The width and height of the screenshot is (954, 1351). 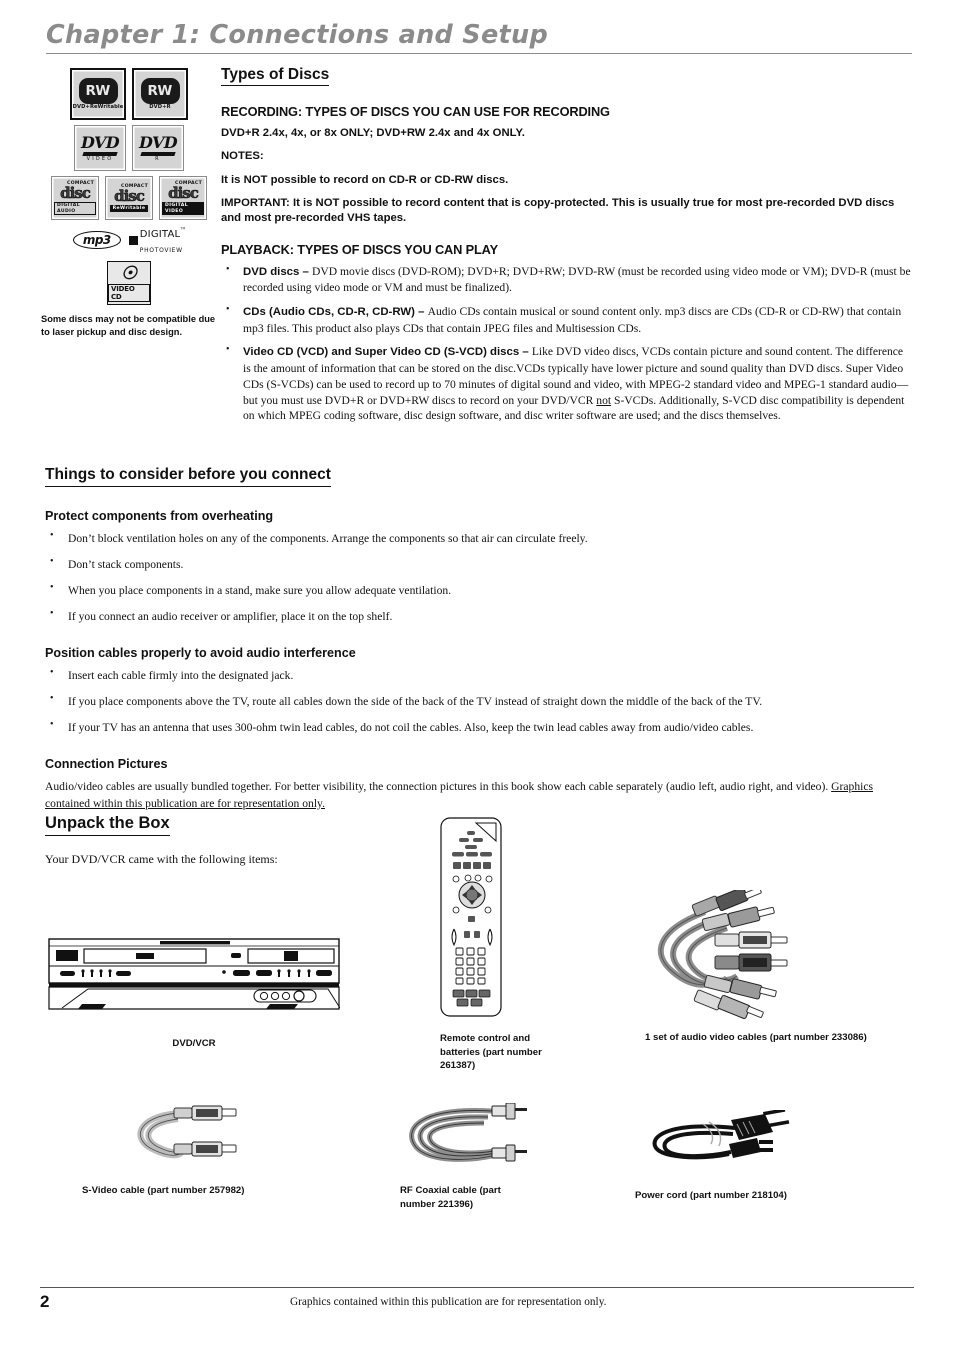 I want to click on power-cord-illustration: Power cord (part number 218104), so click(x=735, y=1155).